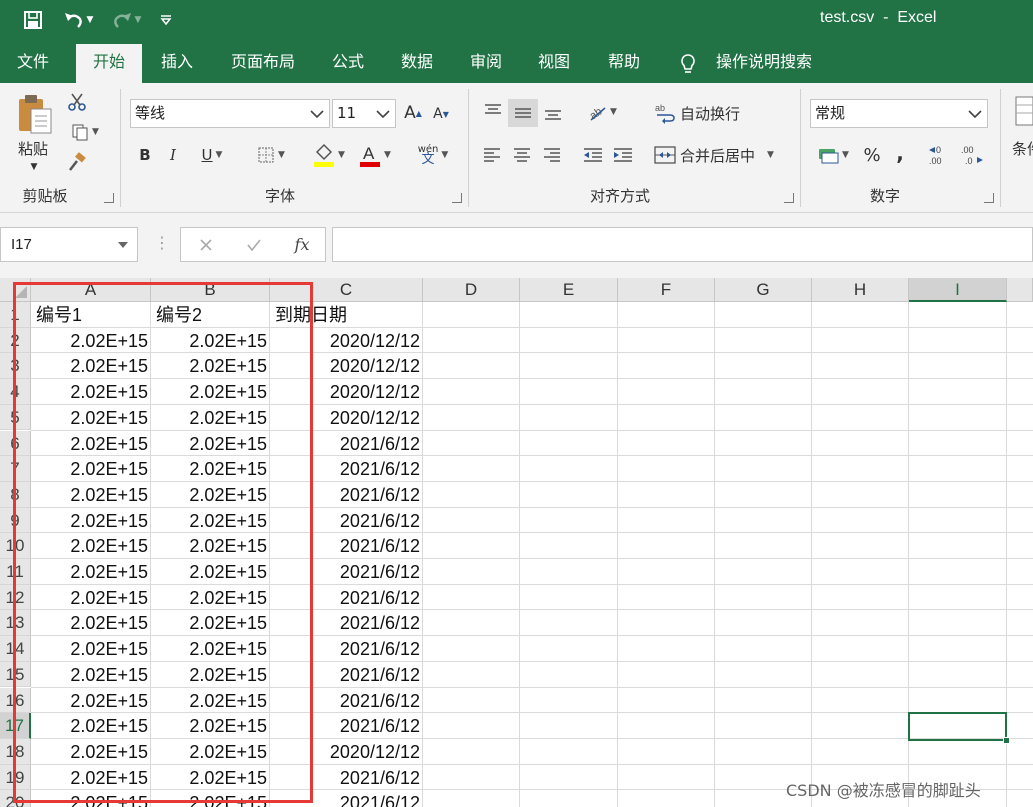 The width and height of the screenshot is (1033, 807). I want to click on tab-page-layout: 页面布局, so click(263, 63).